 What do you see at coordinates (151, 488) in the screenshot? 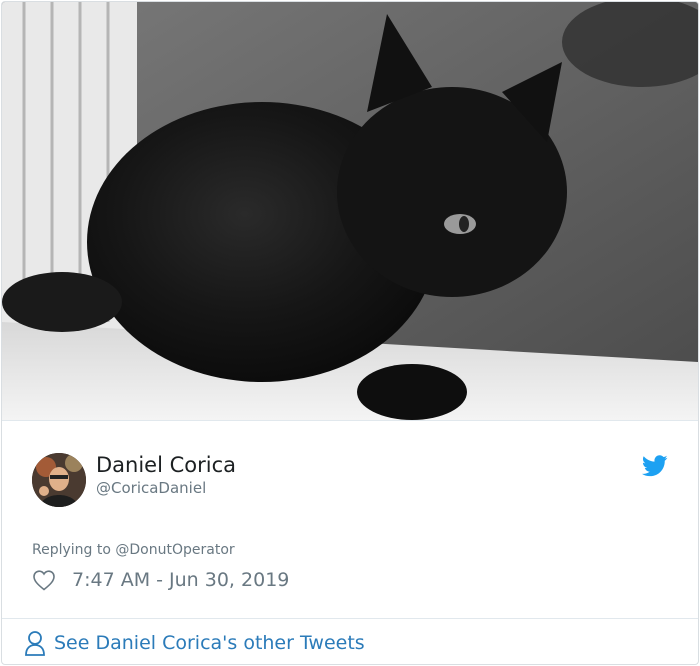
I see `author-handle: @CoricaDaniel` at bounding box center [151, 488].